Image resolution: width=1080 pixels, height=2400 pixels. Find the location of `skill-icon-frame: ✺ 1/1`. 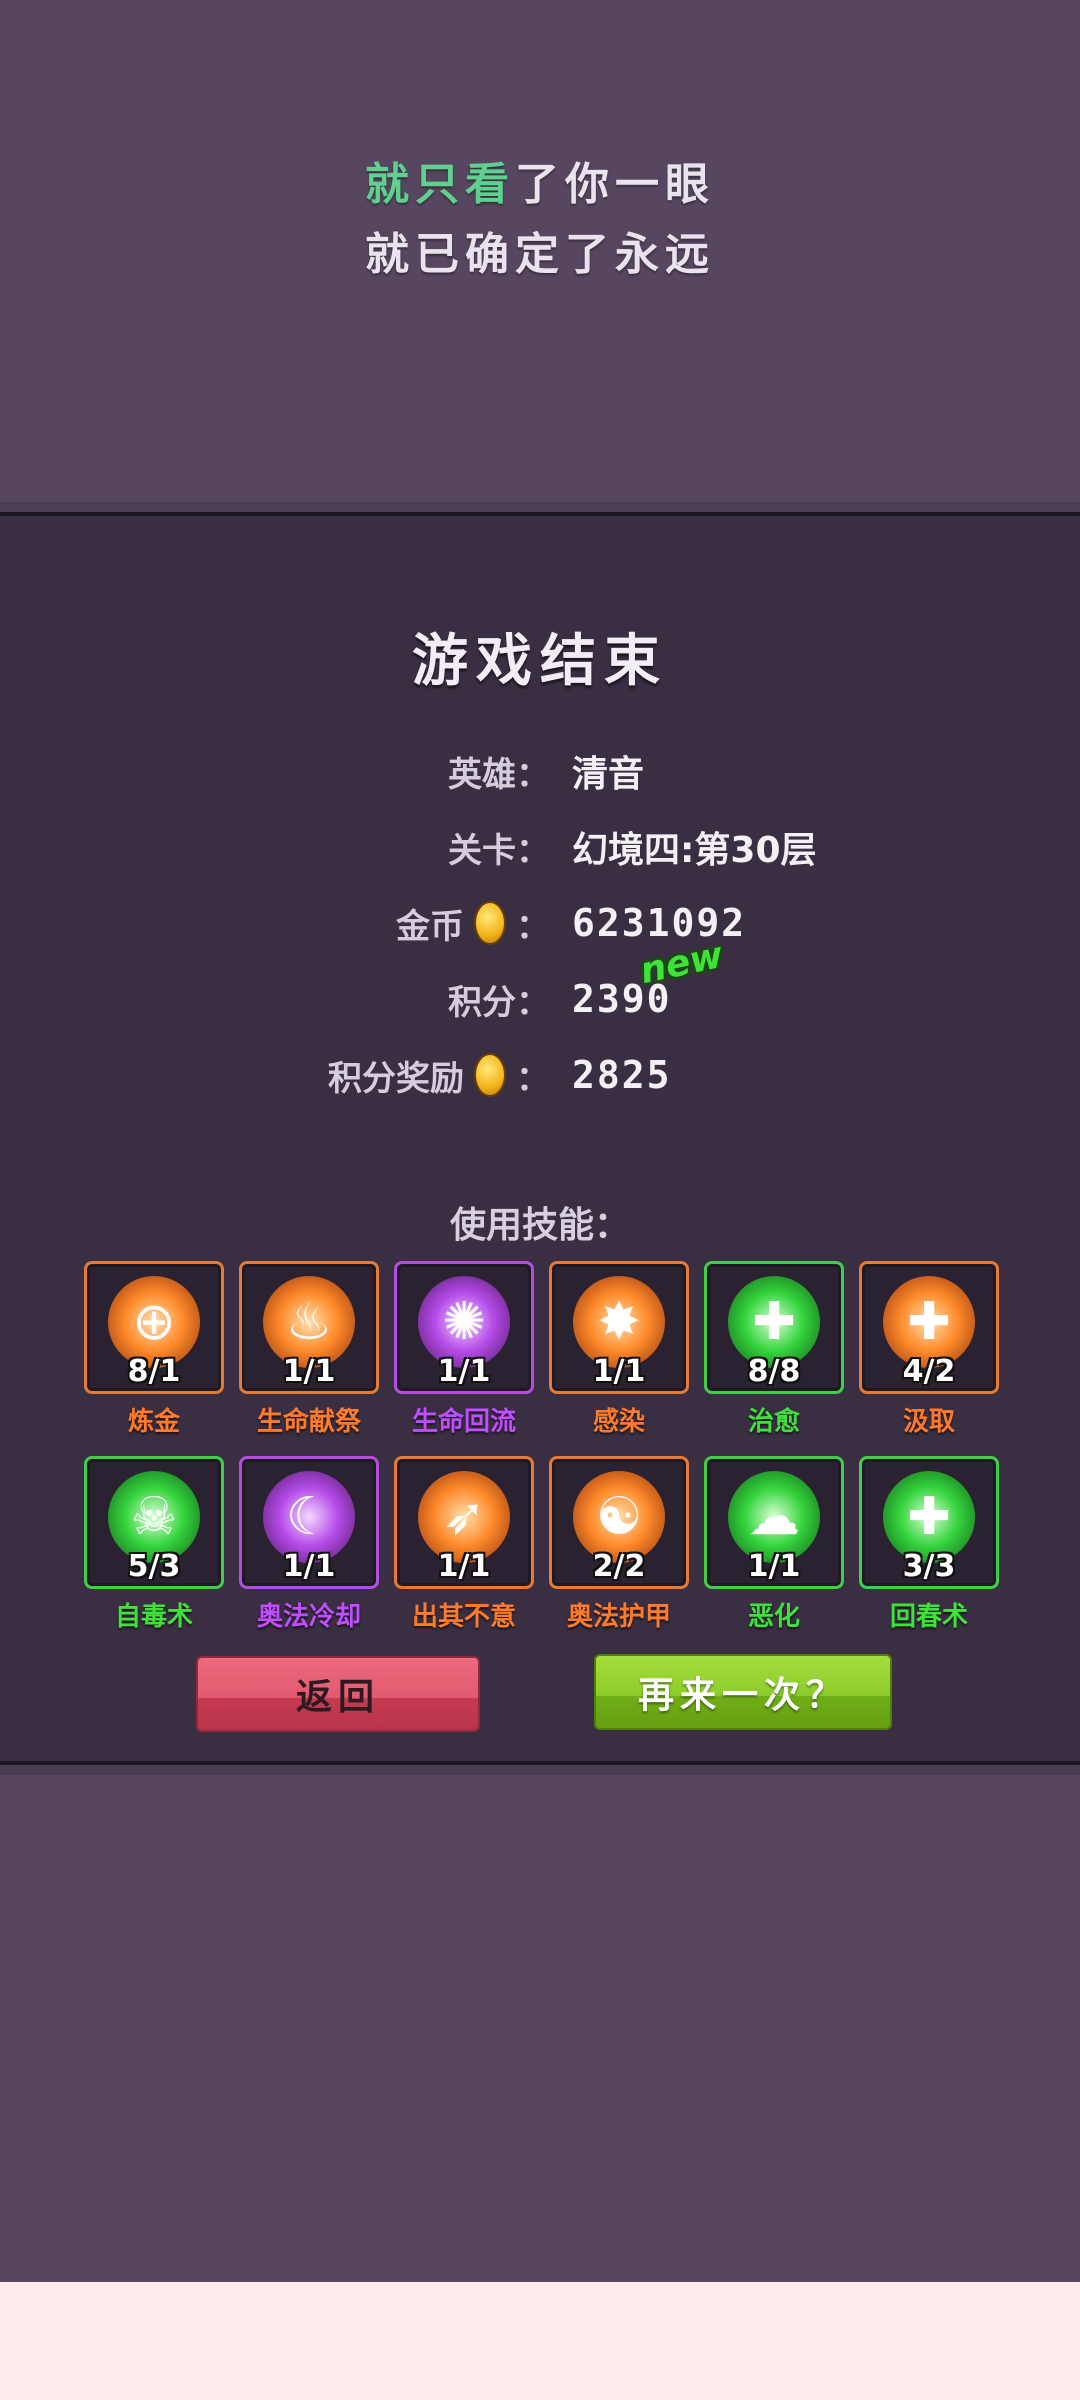

skill-icon-frame: ✺ 1/1 is located at coordinates (464, 1327).